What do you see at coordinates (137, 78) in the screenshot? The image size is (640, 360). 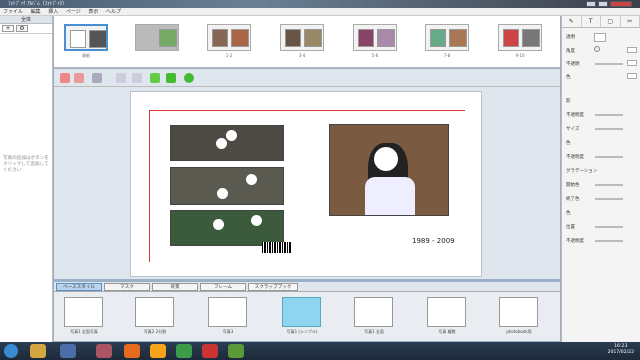 I see `zoom-in-icon` at bounding box center [137, 78].